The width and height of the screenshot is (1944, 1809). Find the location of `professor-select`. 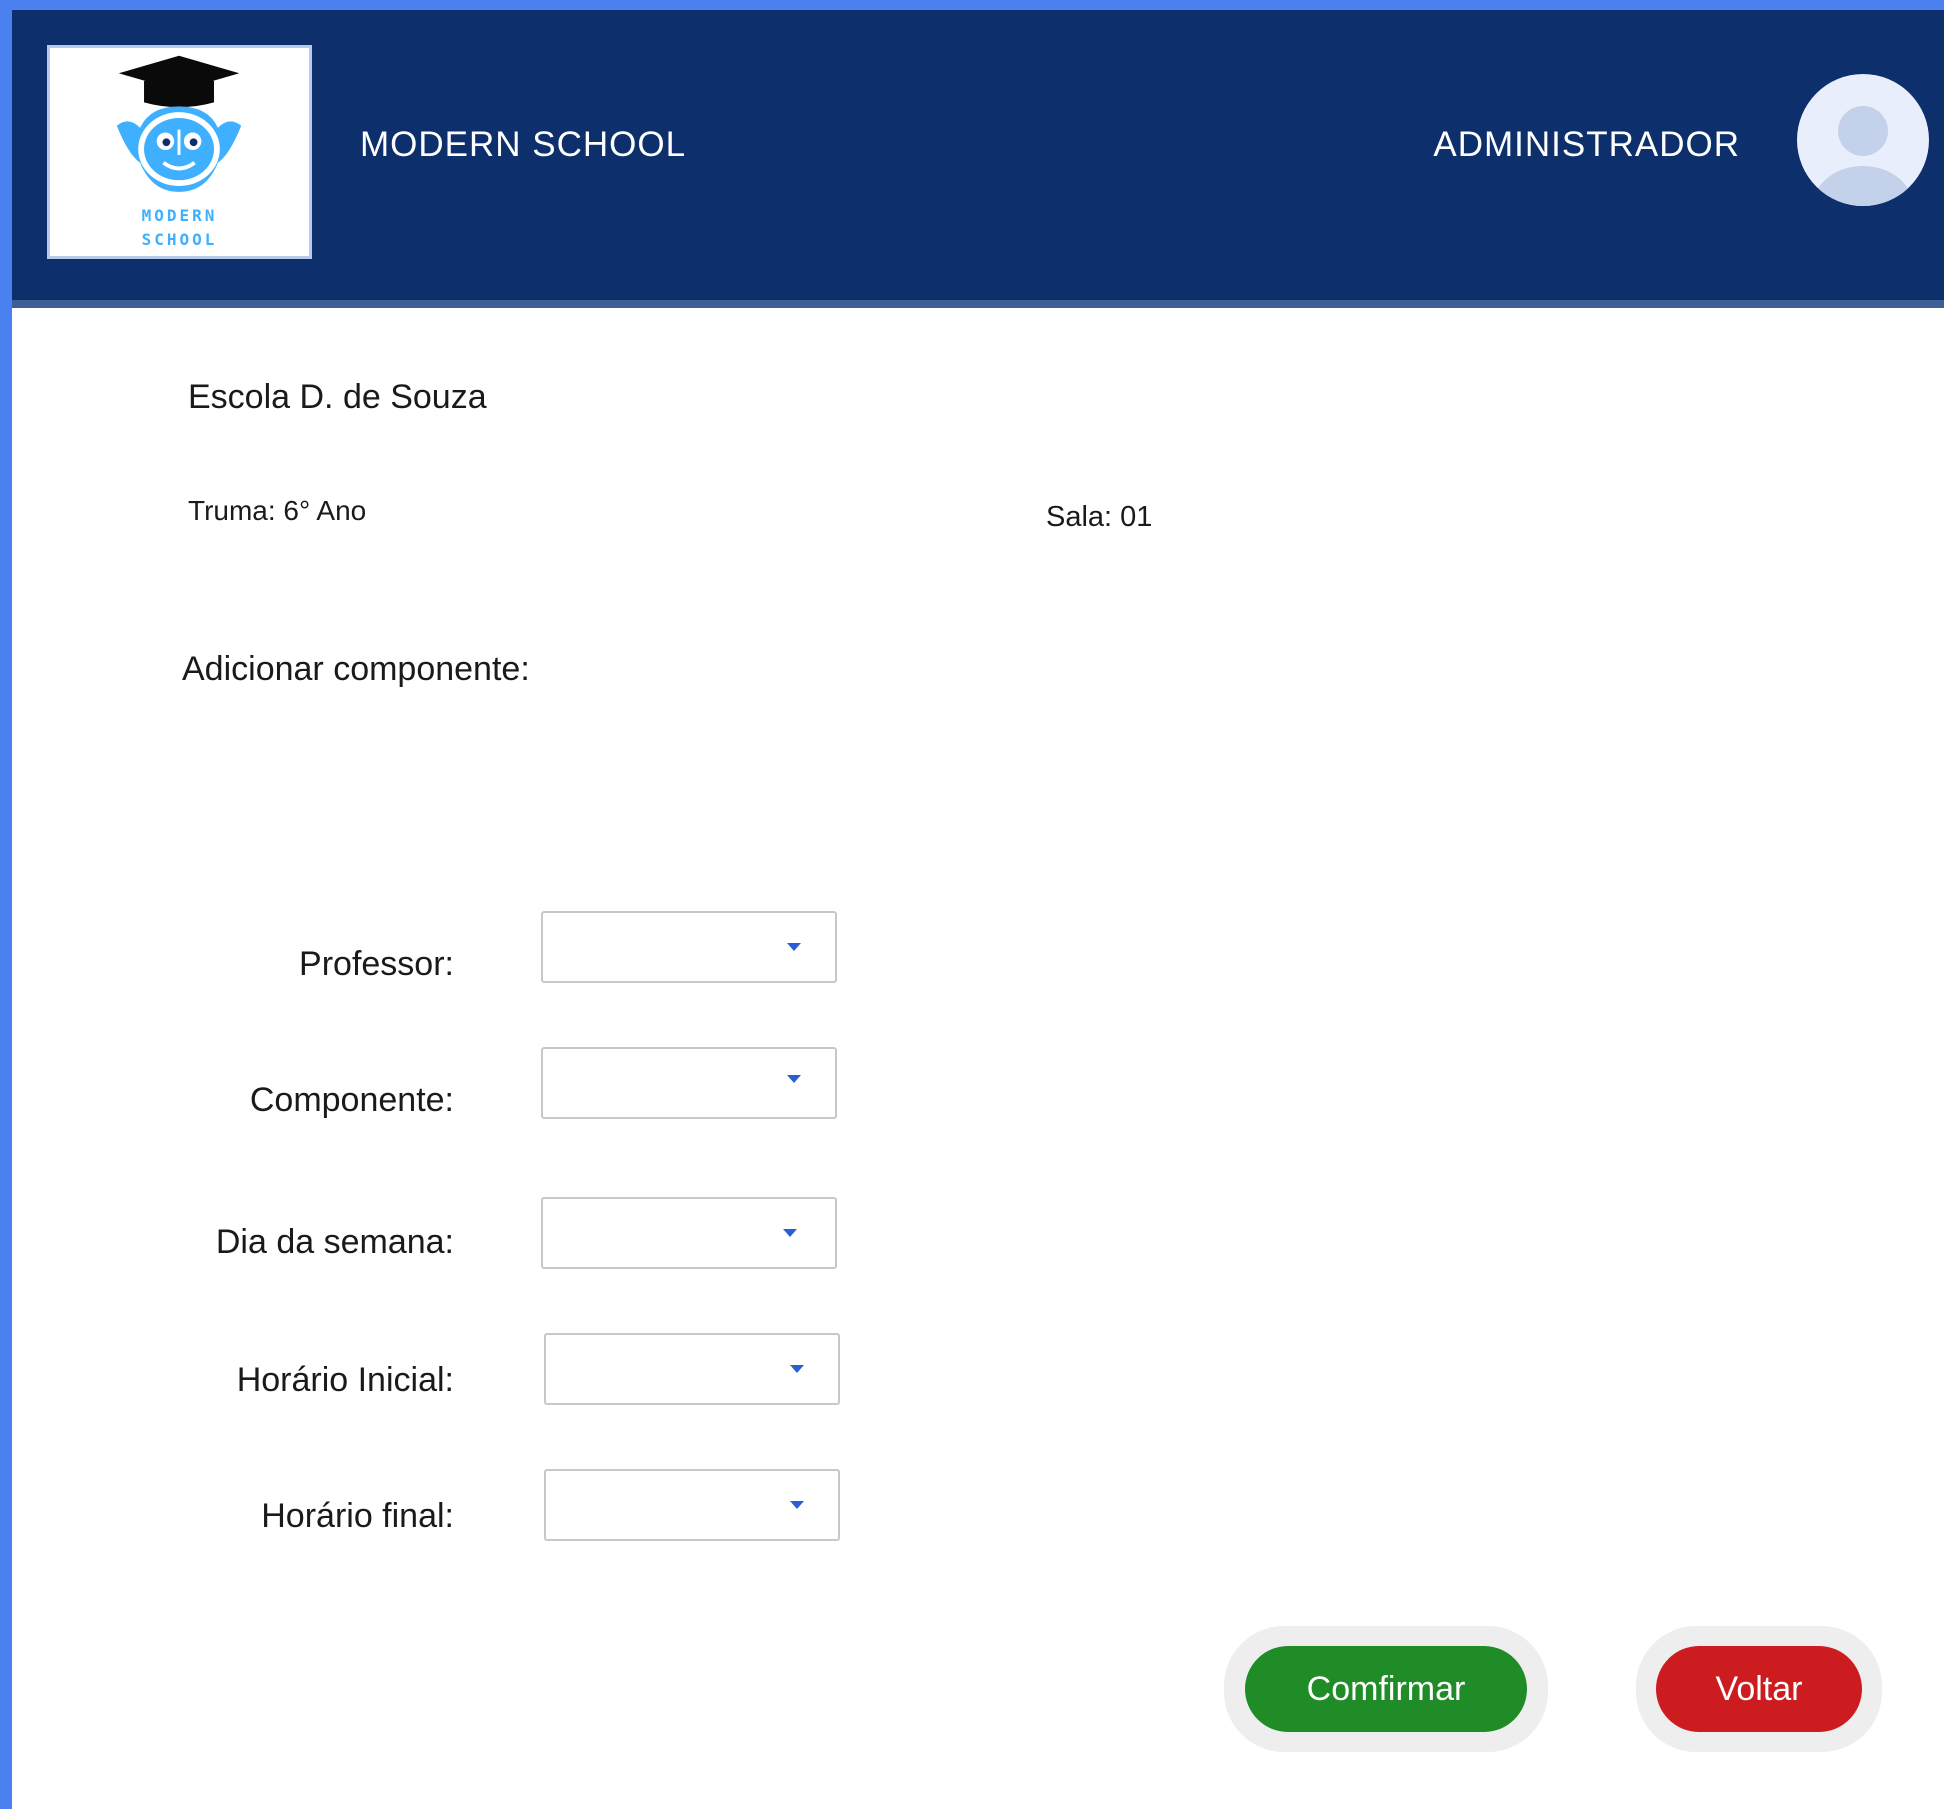

professor-select is located at coordinates (689, 947).